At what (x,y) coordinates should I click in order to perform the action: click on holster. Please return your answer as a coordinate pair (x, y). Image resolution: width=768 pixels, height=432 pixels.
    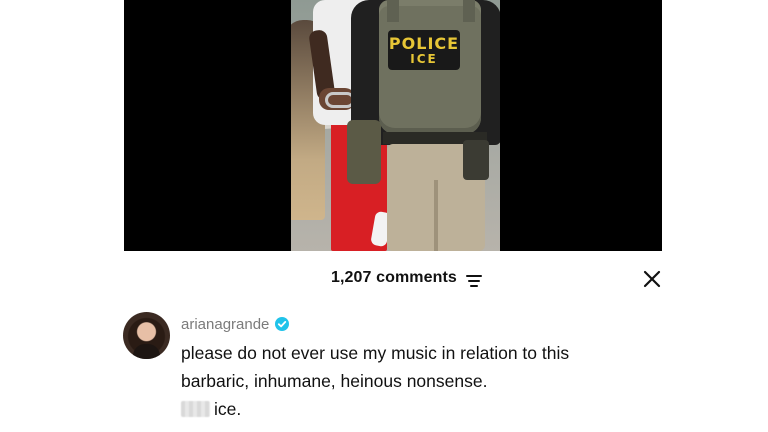
    Looking at the image, I should click on (364, 152).